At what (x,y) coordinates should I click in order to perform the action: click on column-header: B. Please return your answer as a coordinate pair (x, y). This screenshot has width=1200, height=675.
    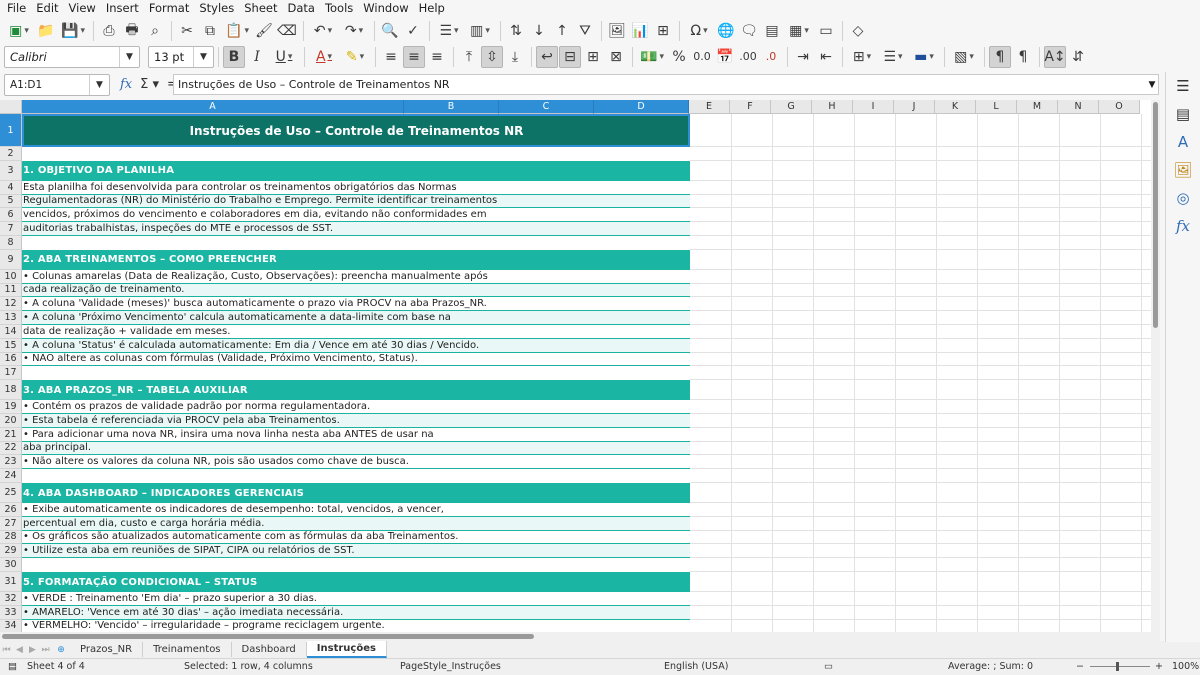
    Looking at the image, I should click on (451, 107).